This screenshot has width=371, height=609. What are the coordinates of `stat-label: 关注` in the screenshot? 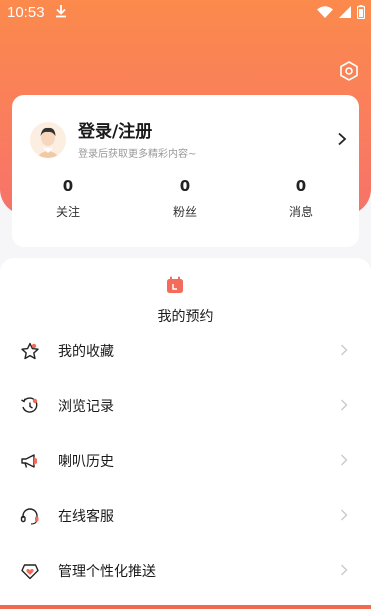 It's located at (67, 212).